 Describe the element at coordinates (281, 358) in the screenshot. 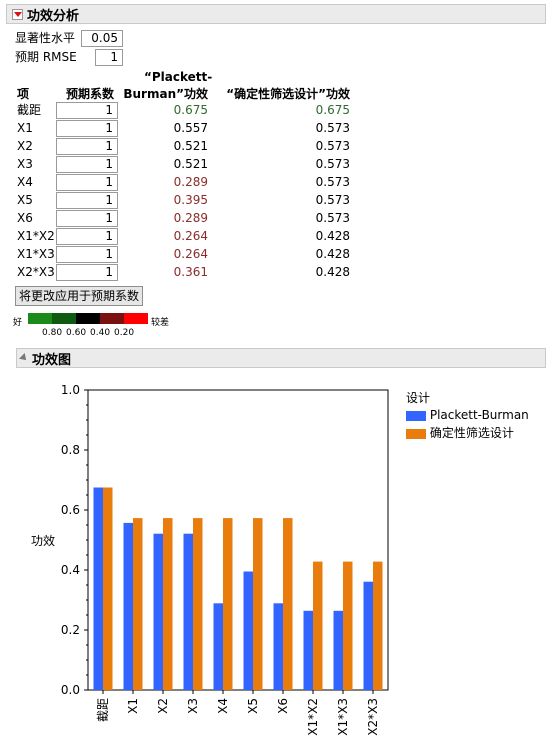

I see `power-plot-header: 功效图` at that location.